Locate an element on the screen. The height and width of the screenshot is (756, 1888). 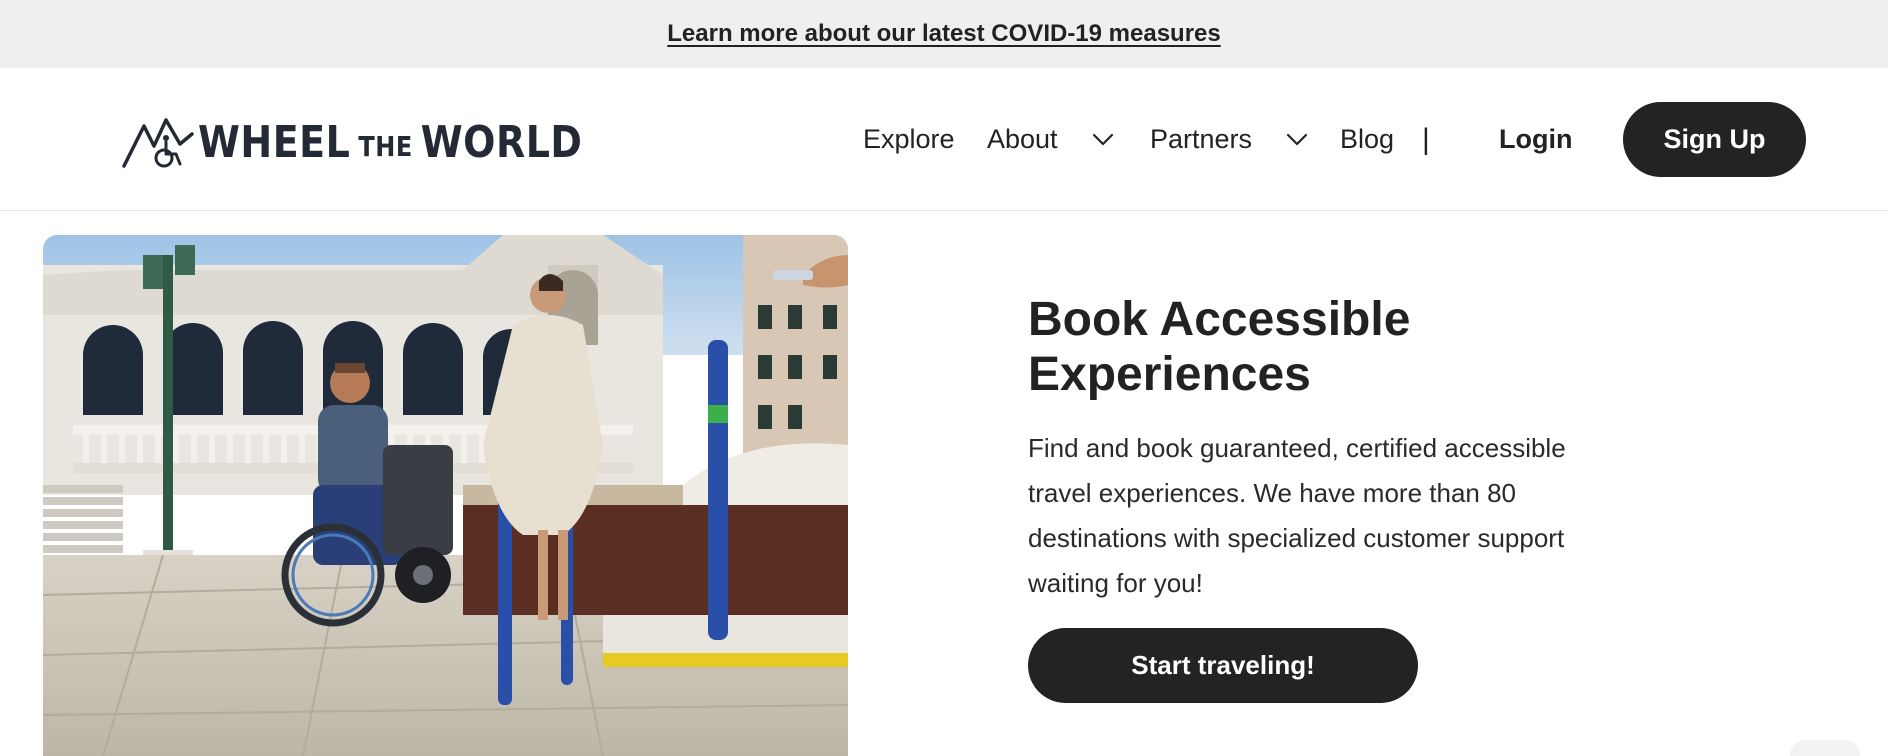
nav-partners: Partners is located at coordinates (1229, 139).